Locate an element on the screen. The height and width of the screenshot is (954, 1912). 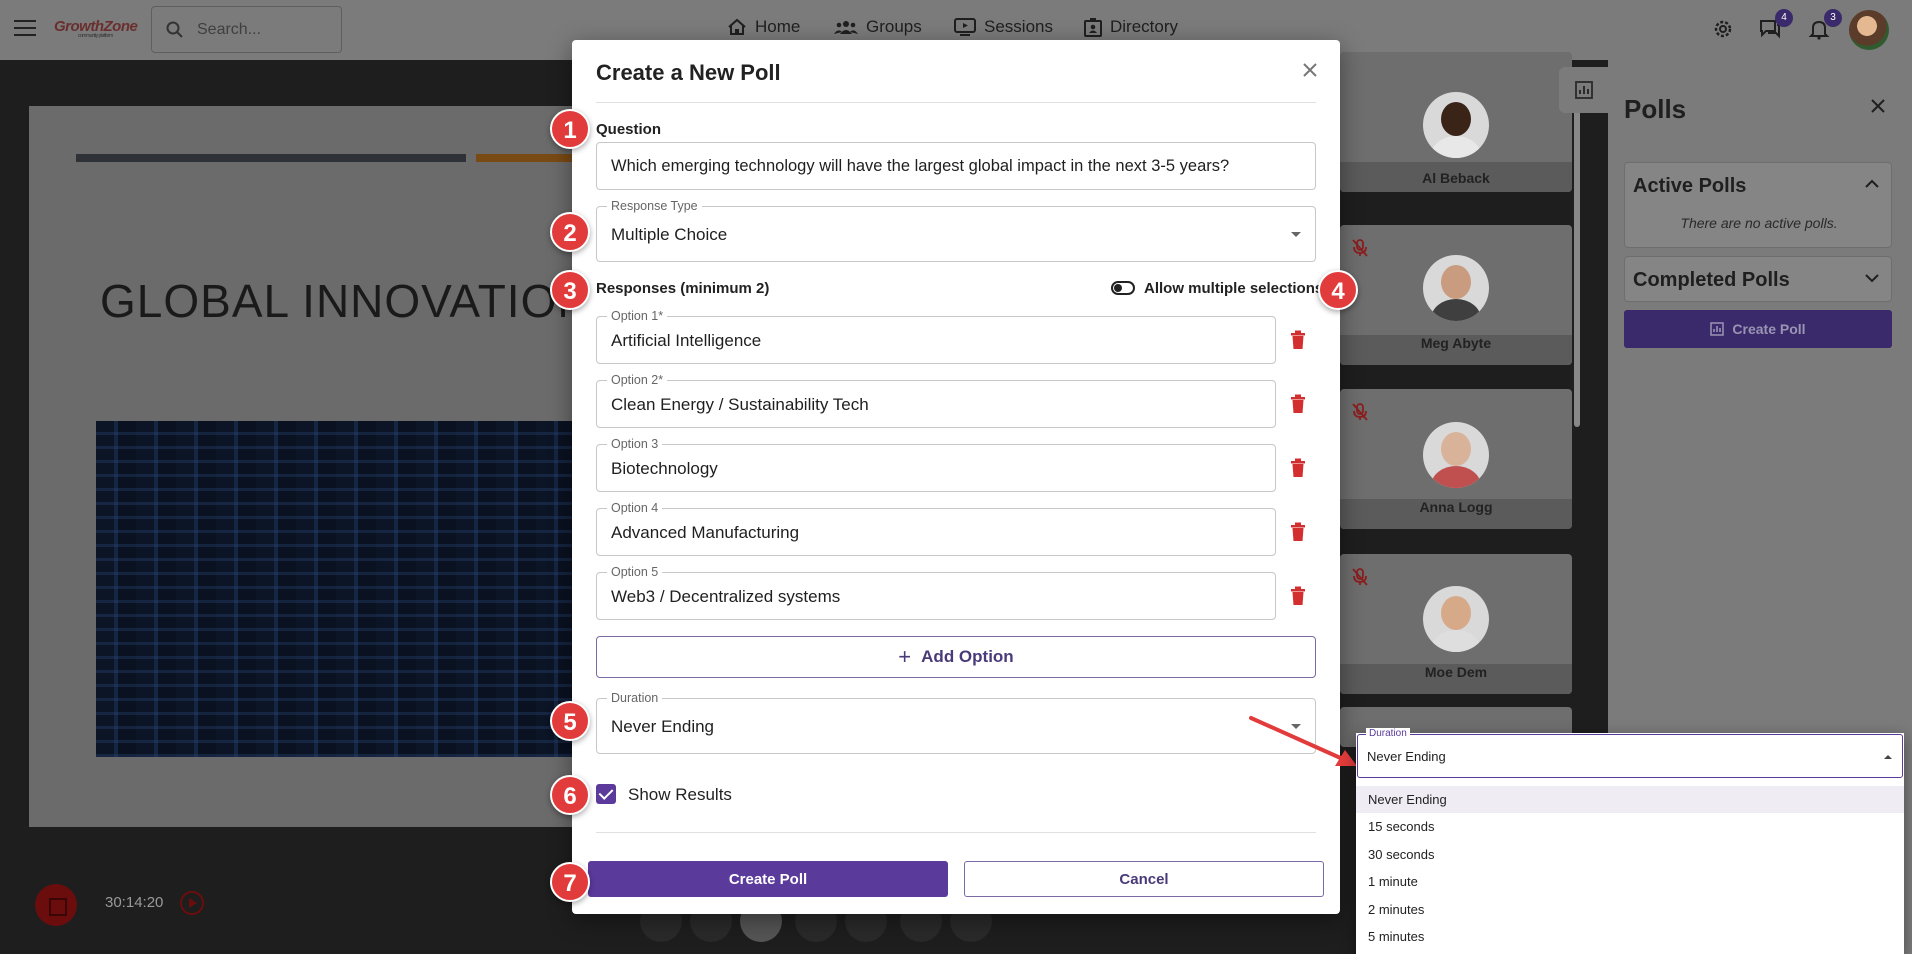
duration-option: 1 minute is located at coordinates (1630, 881).